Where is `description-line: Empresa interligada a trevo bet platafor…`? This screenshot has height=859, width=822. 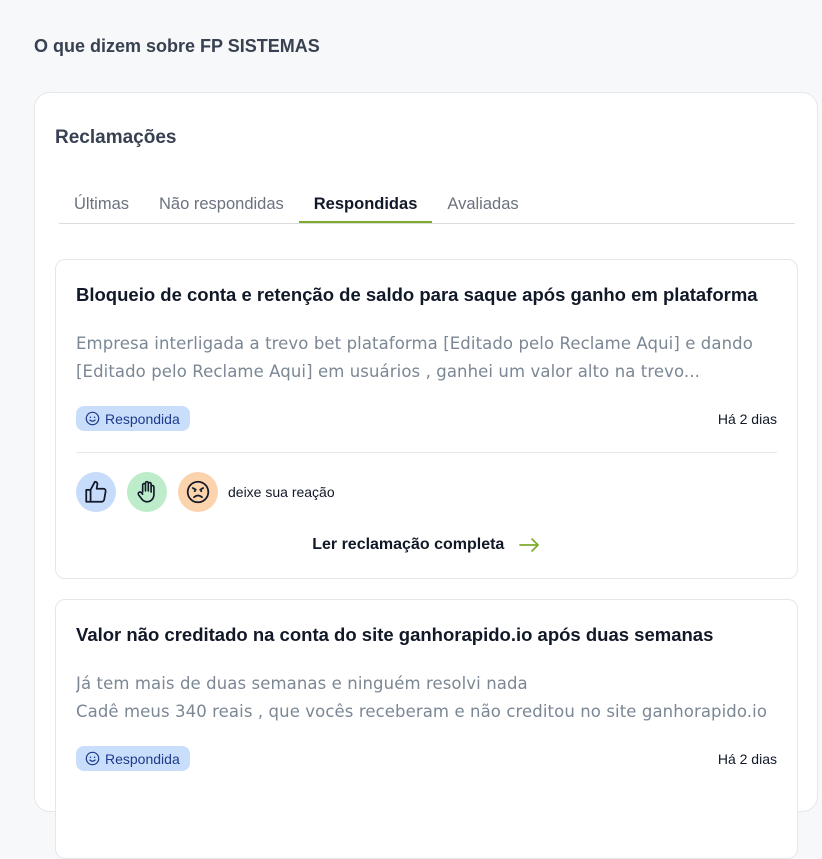
description-line: Empresa interligada a trevo bet platafor… is located at coordinates (414, 343).